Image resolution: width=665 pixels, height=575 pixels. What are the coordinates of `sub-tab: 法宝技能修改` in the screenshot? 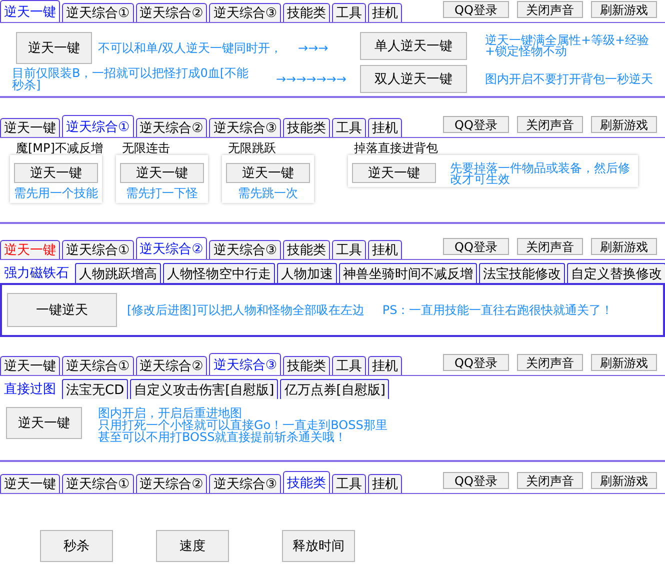 It's located at (522, 273).